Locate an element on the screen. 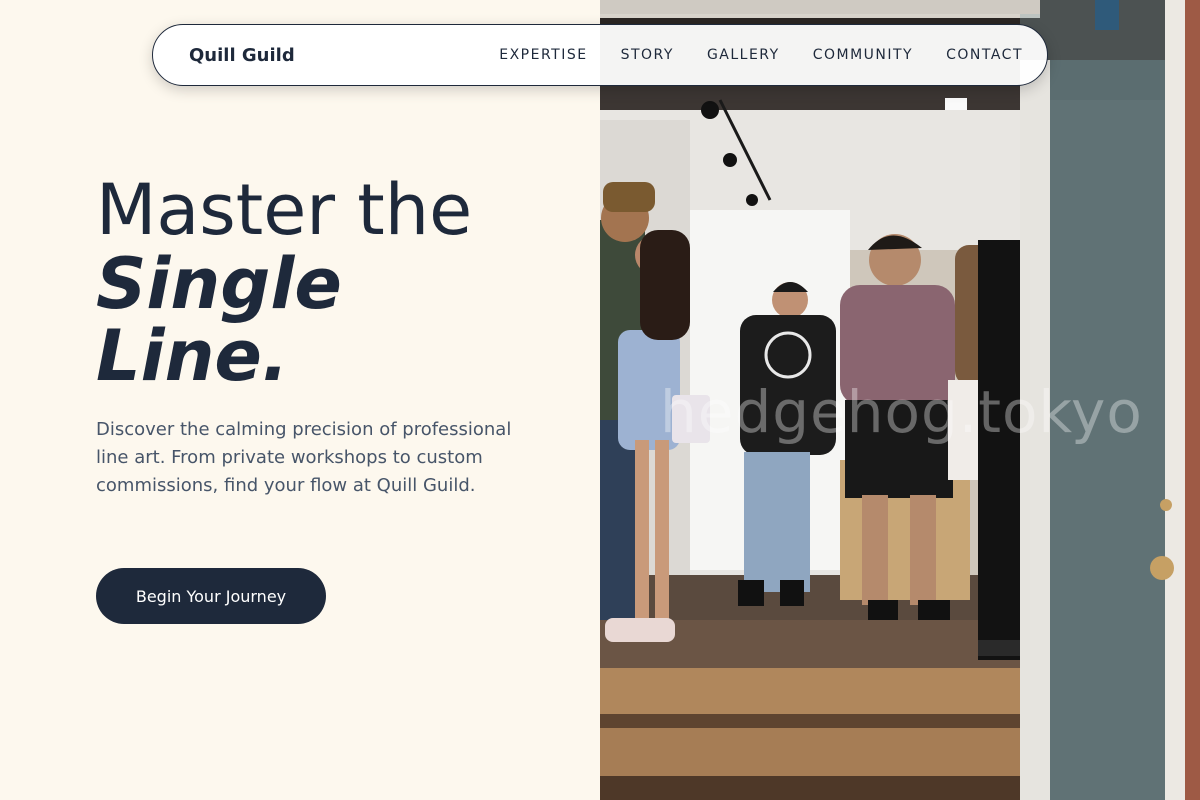 Image resolution: width=1200 pixels, height=800 pixels. hero-heading: Master the Single Line. is located at coordinates (284, 282).